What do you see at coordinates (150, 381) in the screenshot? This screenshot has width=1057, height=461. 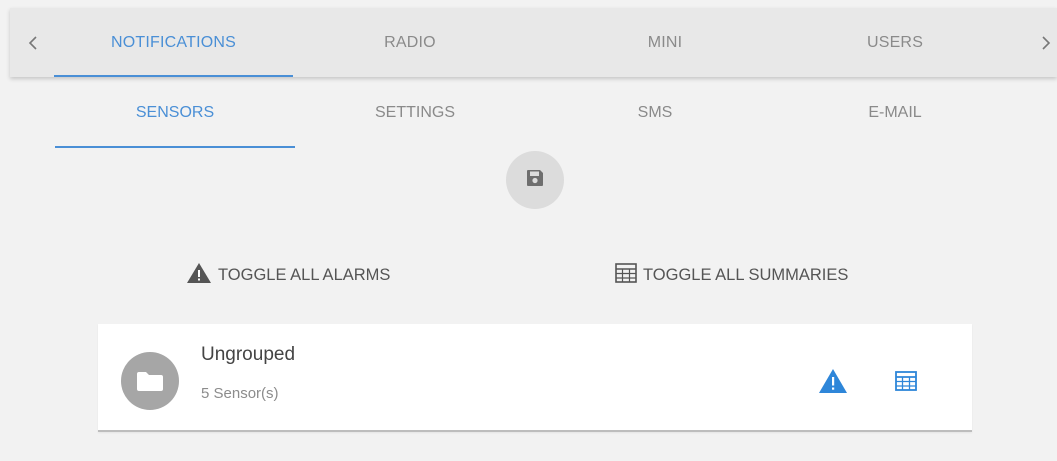 I see `folder-icon` at bounding box center [150, 381].